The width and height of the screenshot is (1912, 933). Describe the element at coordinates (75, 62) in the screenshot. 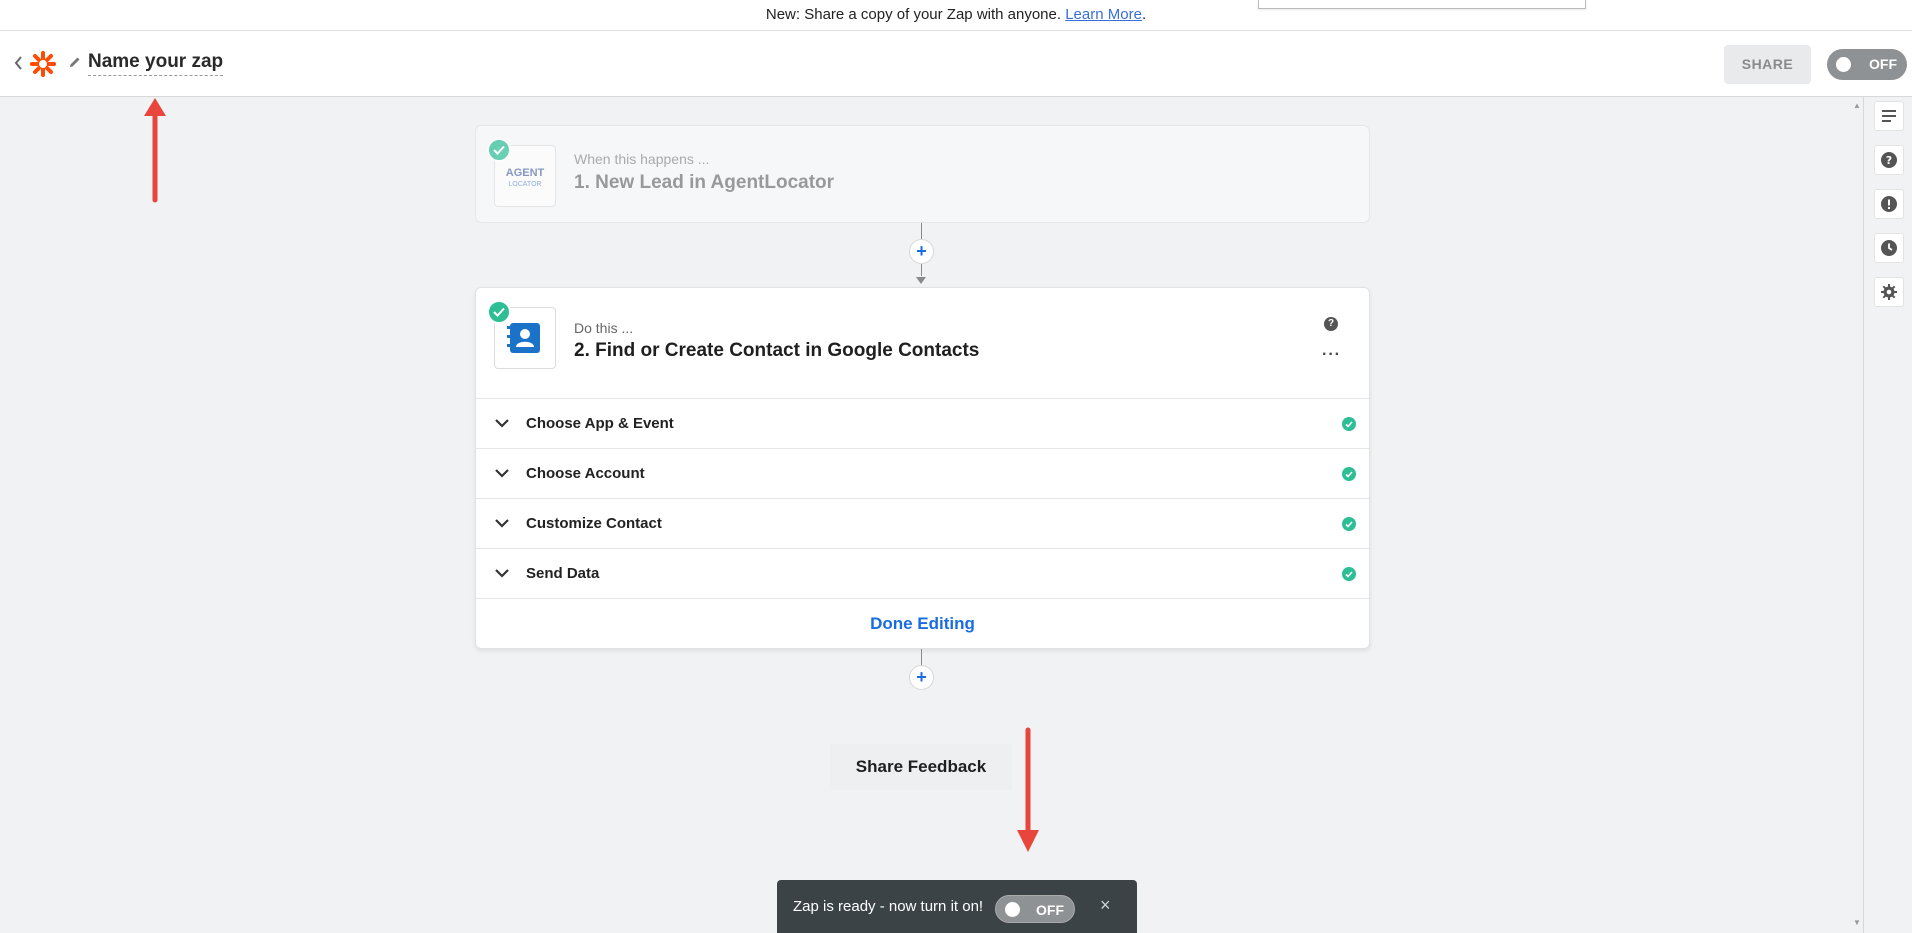

I see `pencil-icon` at that location.